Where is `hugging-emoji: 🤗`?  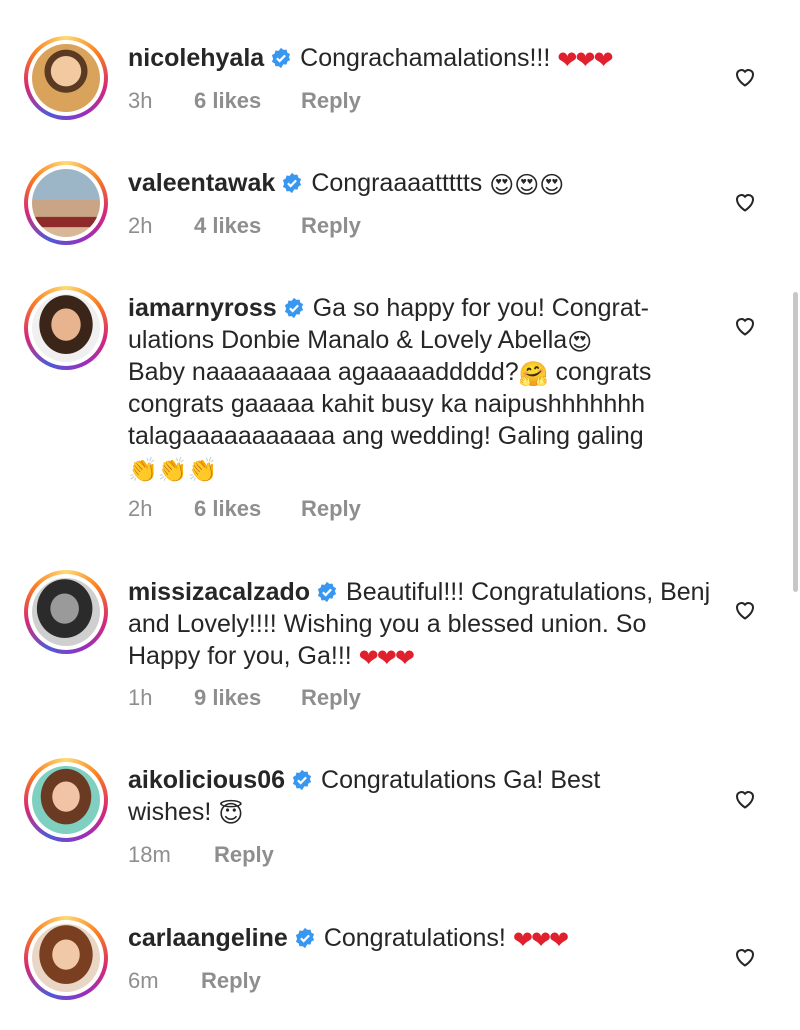 hugging-emoji: 🤗 is located at coordinates (533, 374).